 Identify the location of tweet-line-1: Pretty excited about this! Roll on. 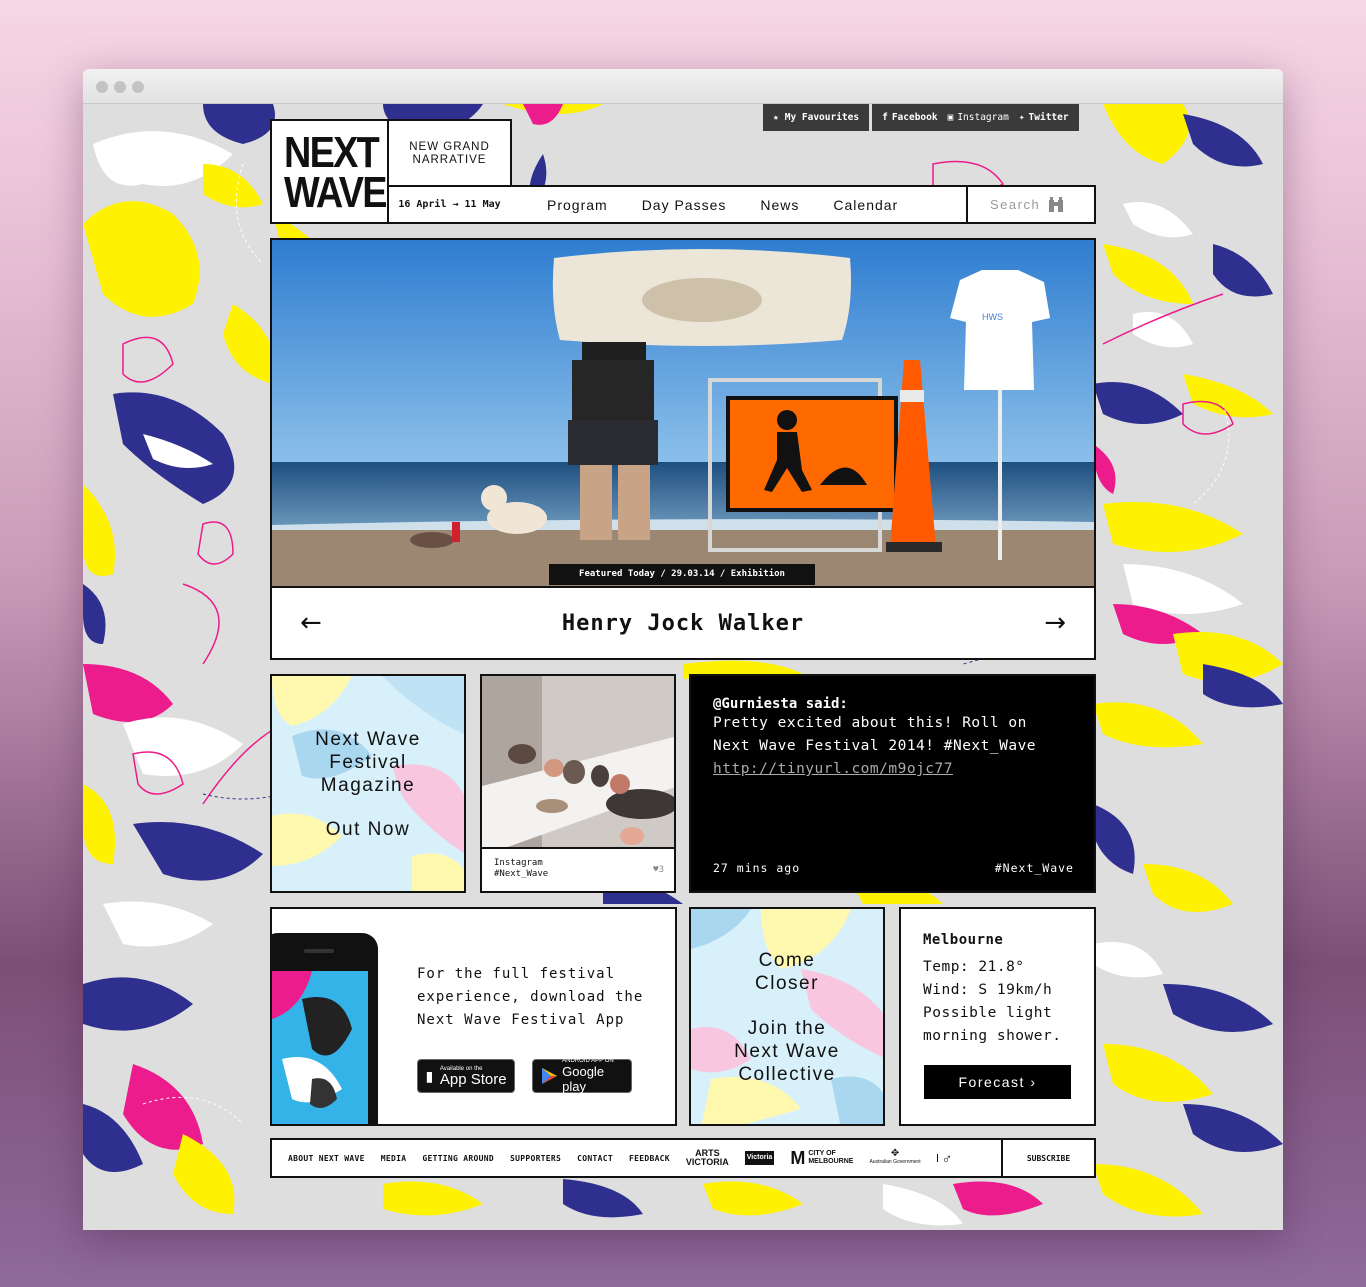
(870, 723).